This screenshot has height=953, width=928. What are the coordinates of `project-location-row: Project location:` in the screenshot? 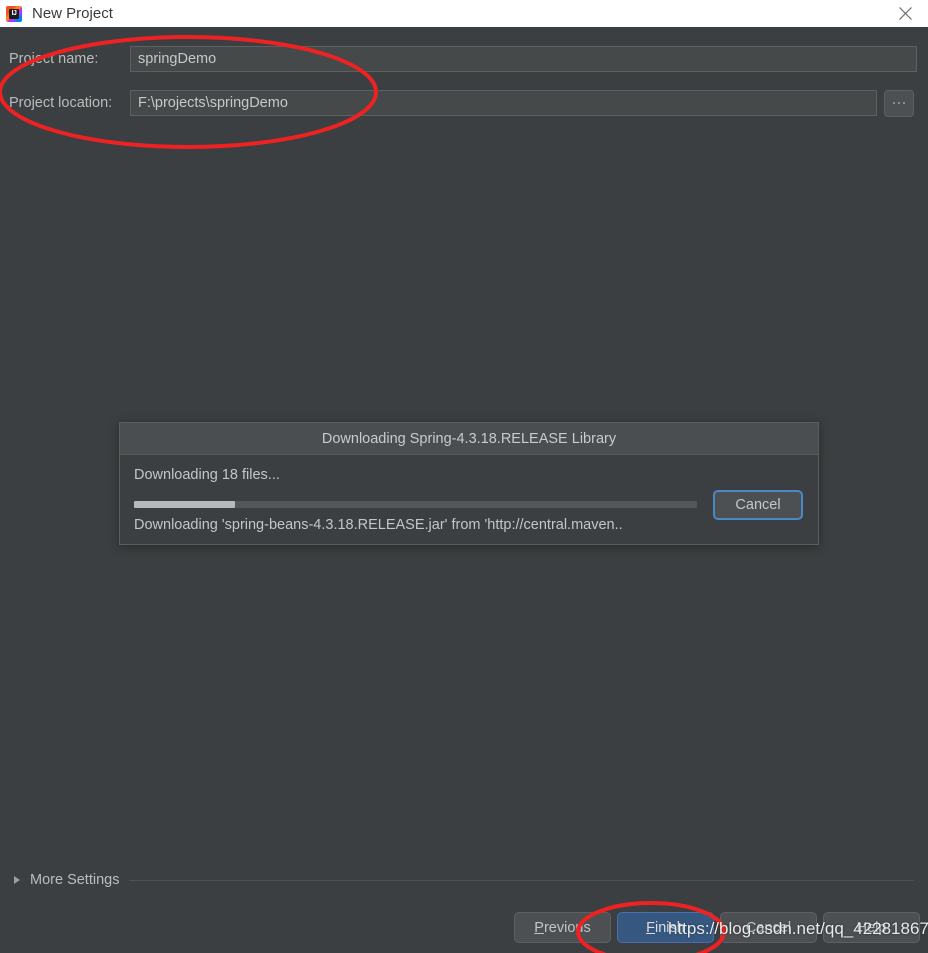 It's located at (457, 103).